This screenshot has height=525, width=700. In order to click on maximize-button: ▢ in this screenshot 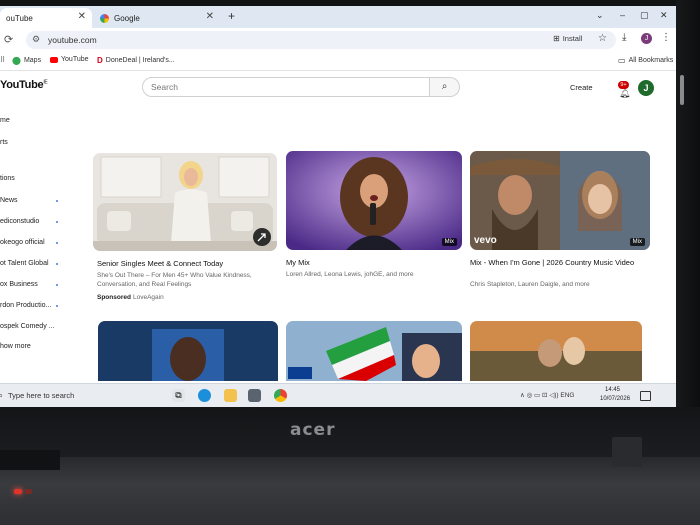, I will do `click(644, 15)`.